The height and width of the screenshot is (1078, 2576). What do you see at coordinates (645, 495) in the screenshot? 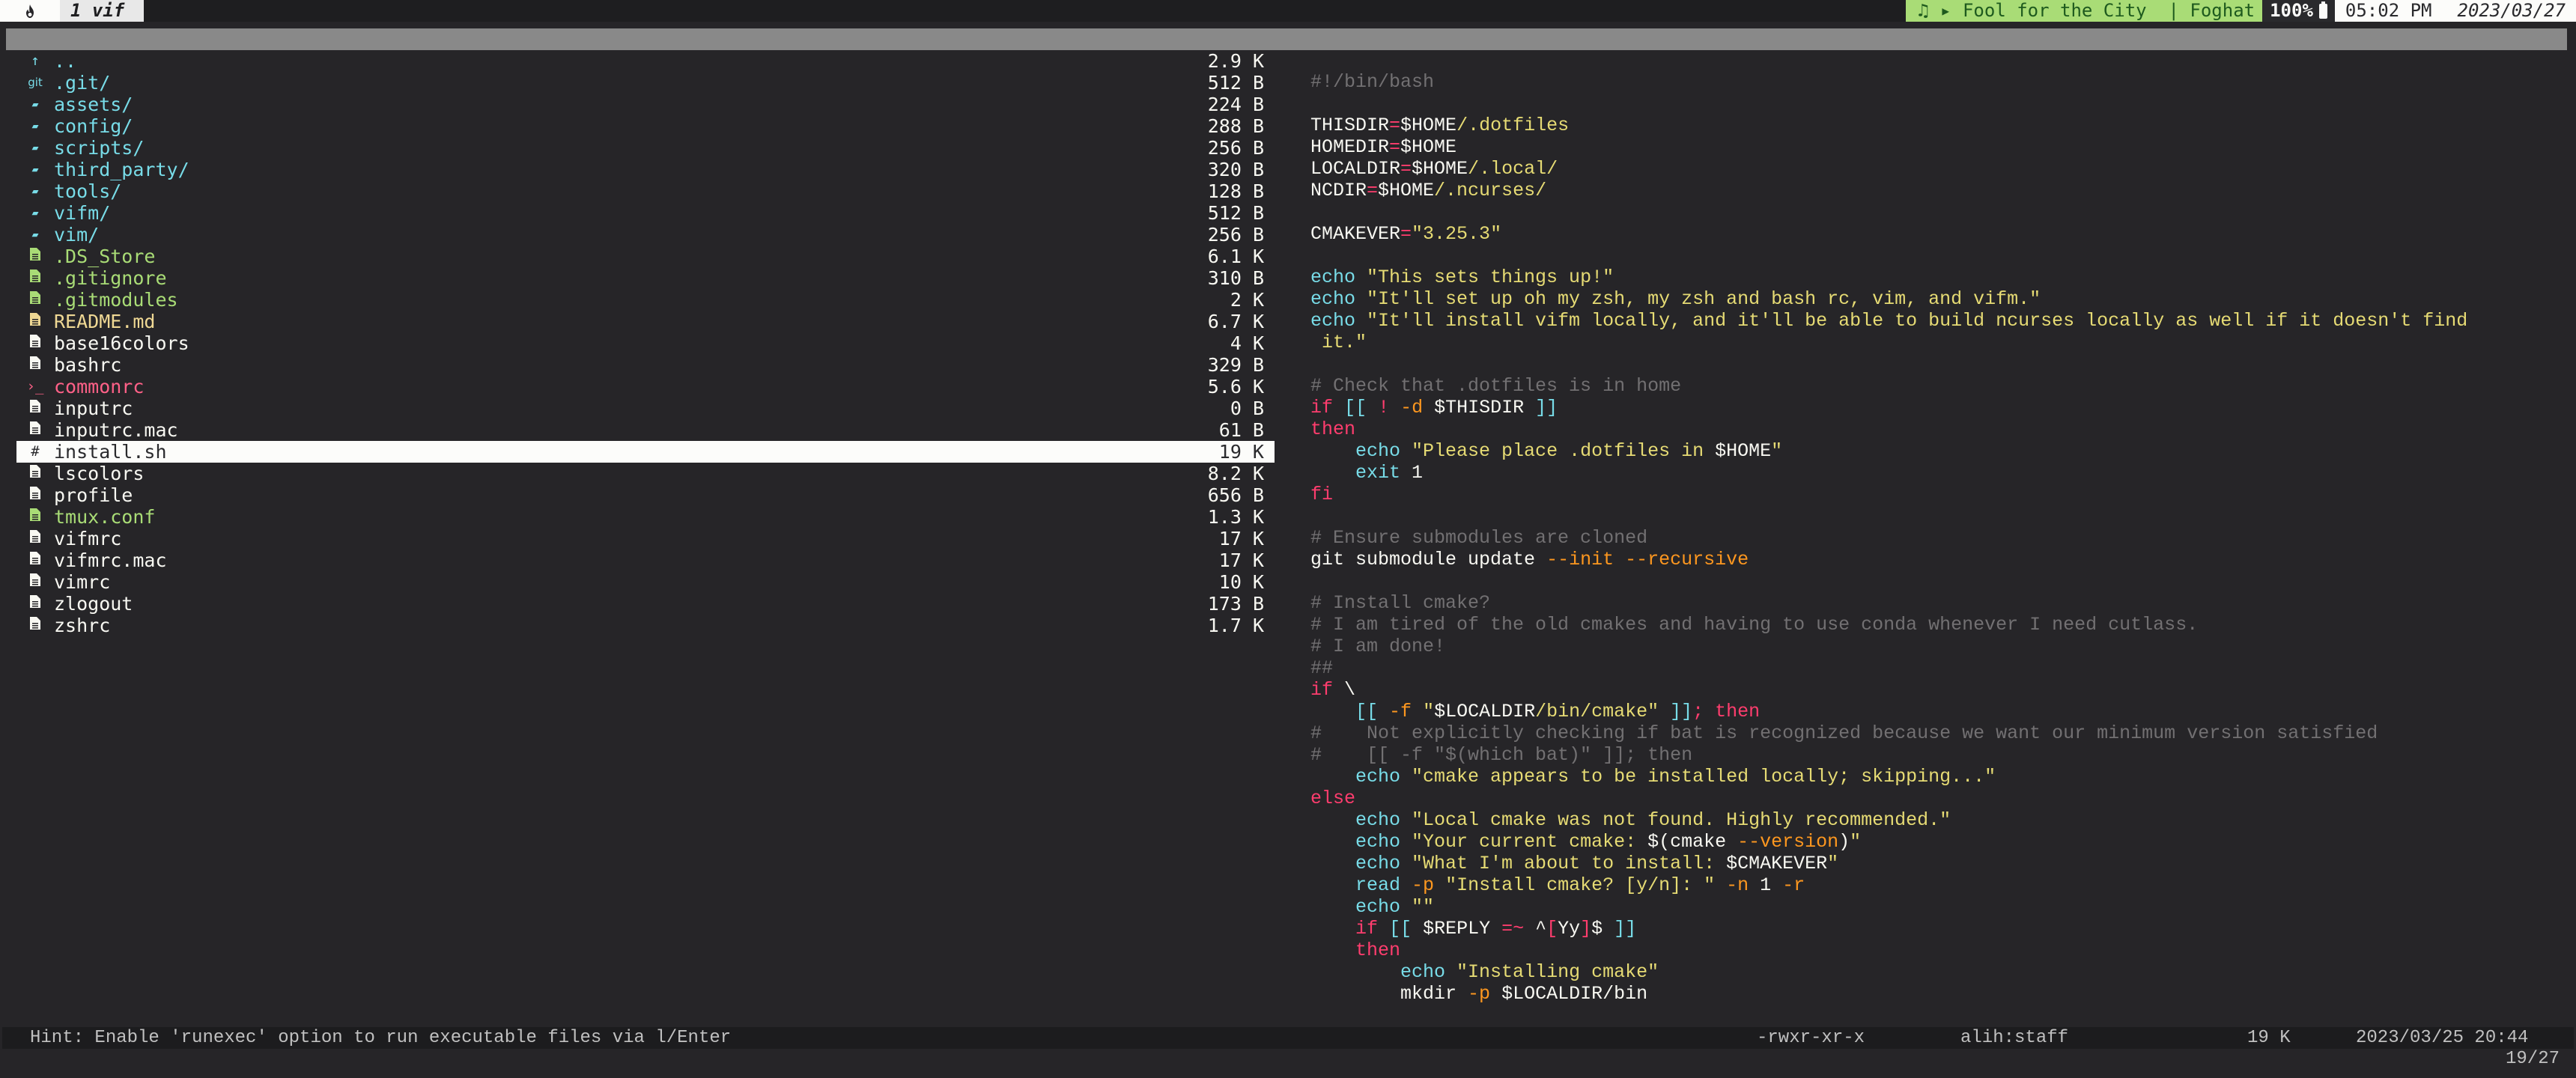
I see `file-list-item: profile 656 B` at bounding box center [645, 495].